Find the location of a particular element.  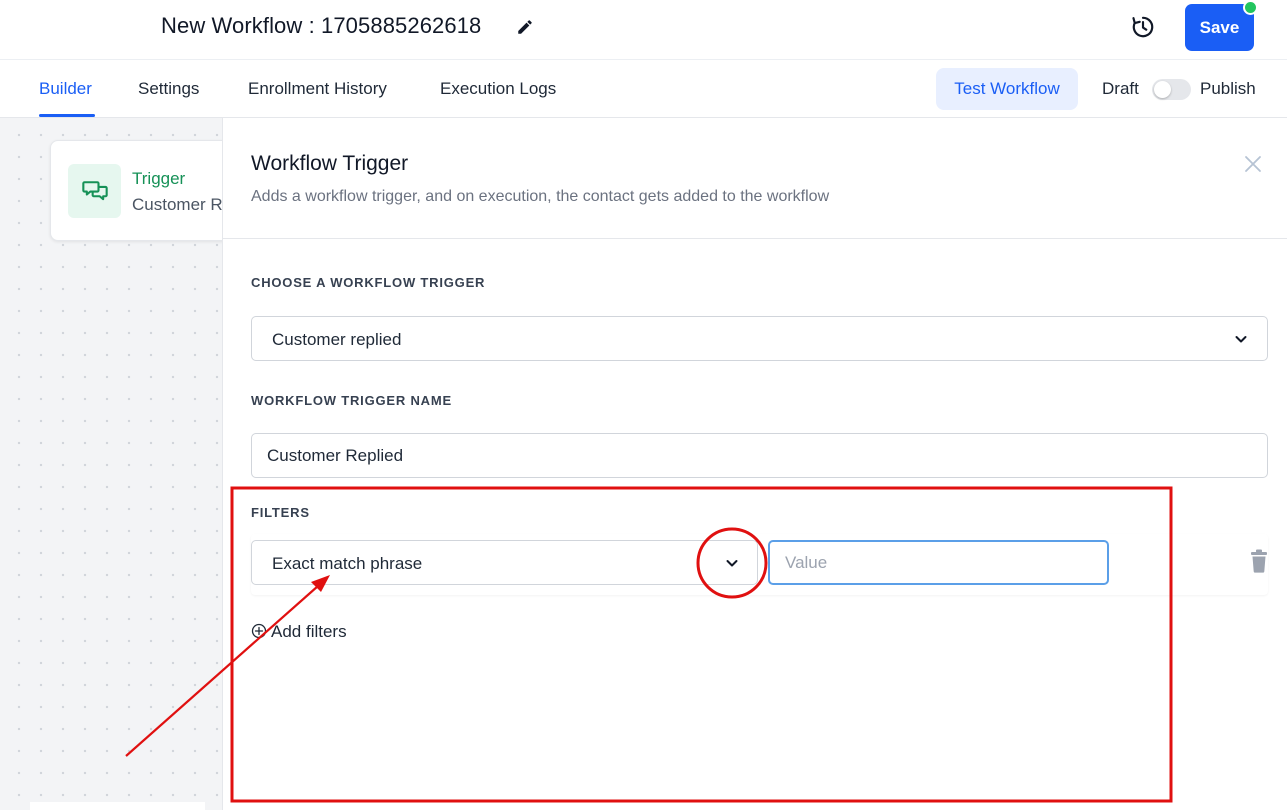

trigger-icon-box is located at coordinates (94, 191).